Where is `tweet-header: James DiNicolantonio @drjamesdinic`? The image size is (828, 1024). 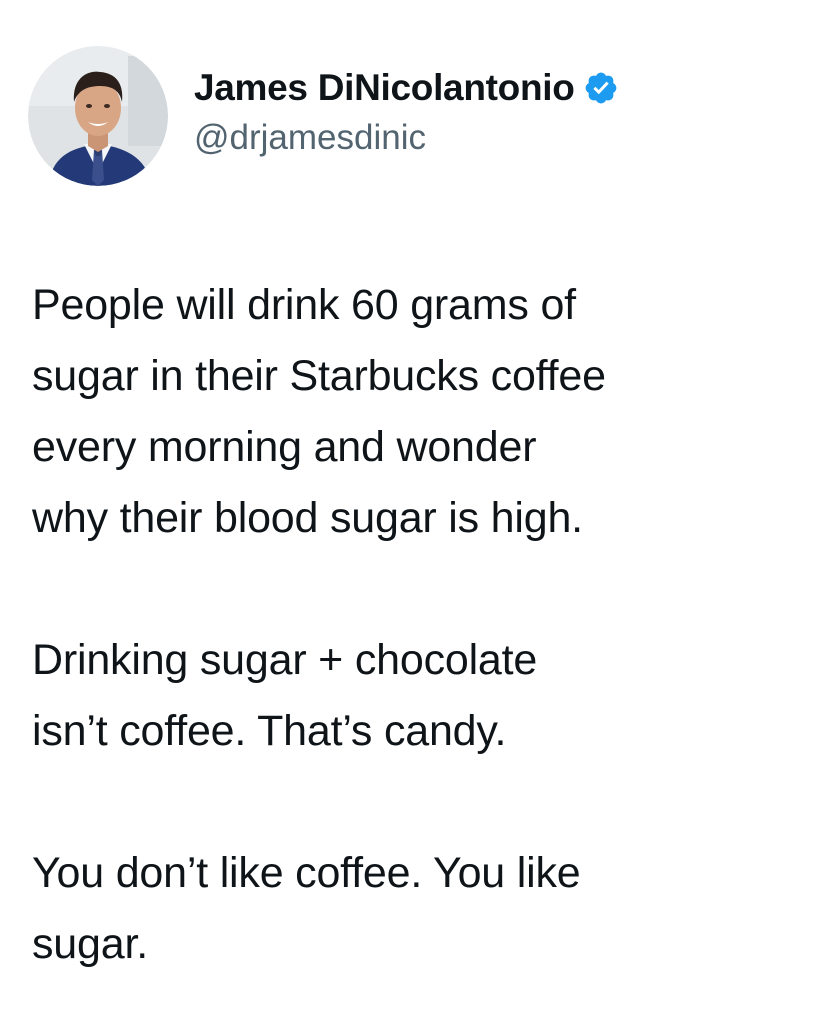 tweet-header: James DiNicolantonio @drjamesdinic is located at coordinates (323, 116).